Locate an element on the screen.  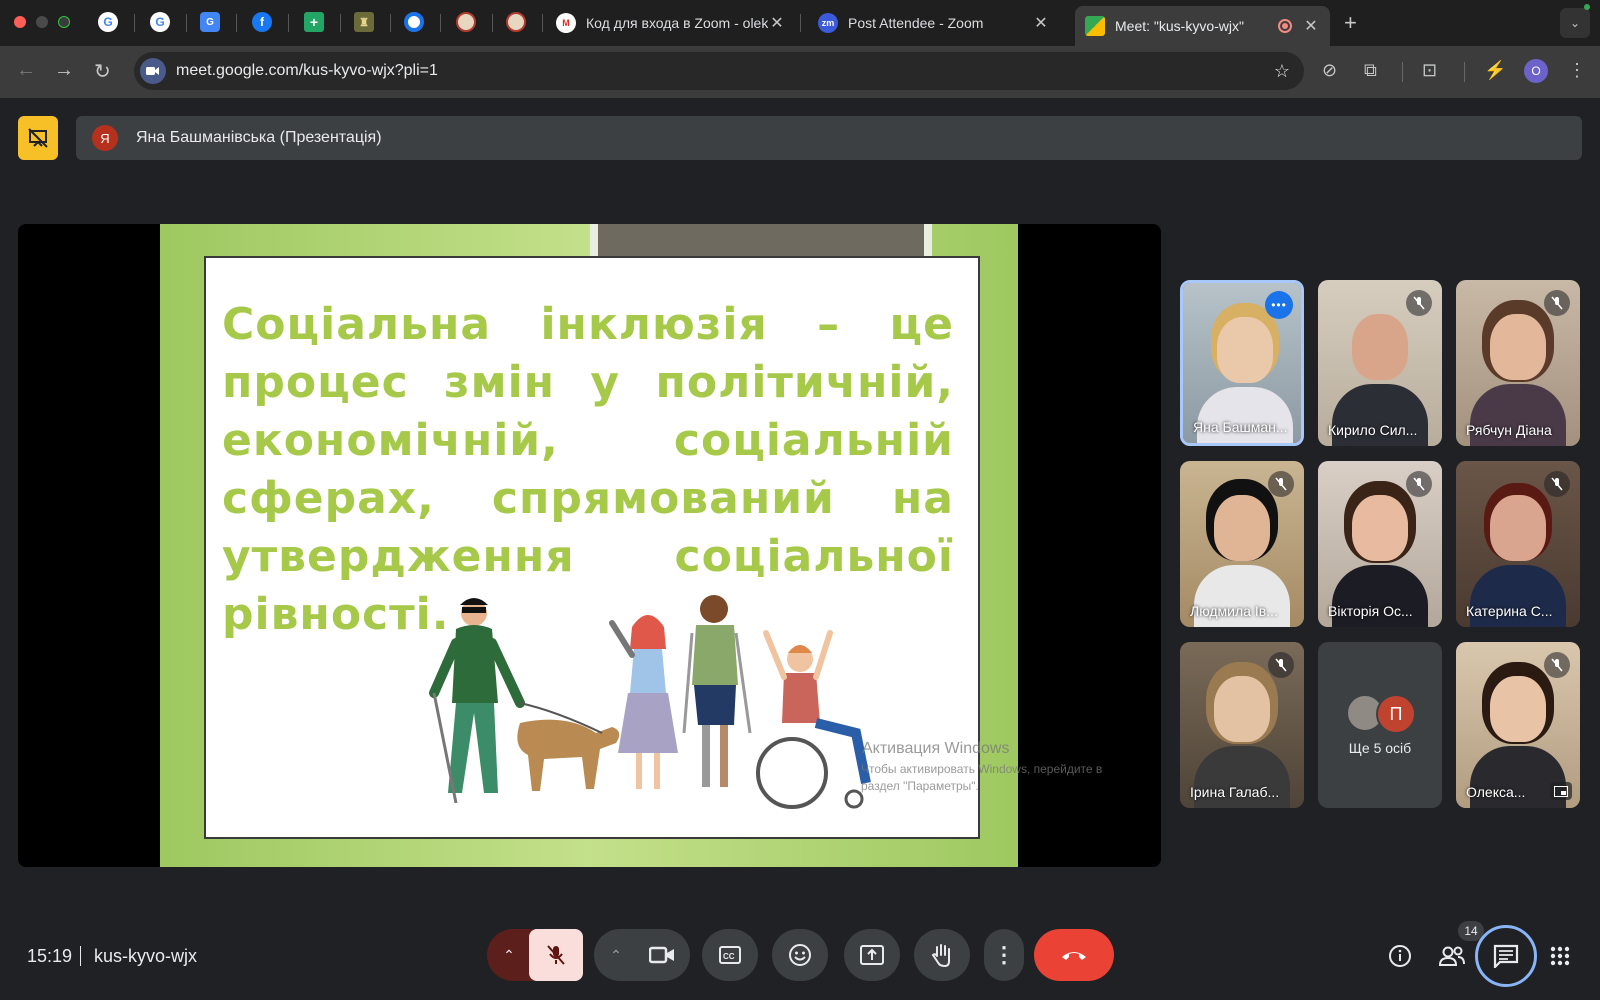
screenshot-icon: ⊡ is located at coordinates (1429, 70).